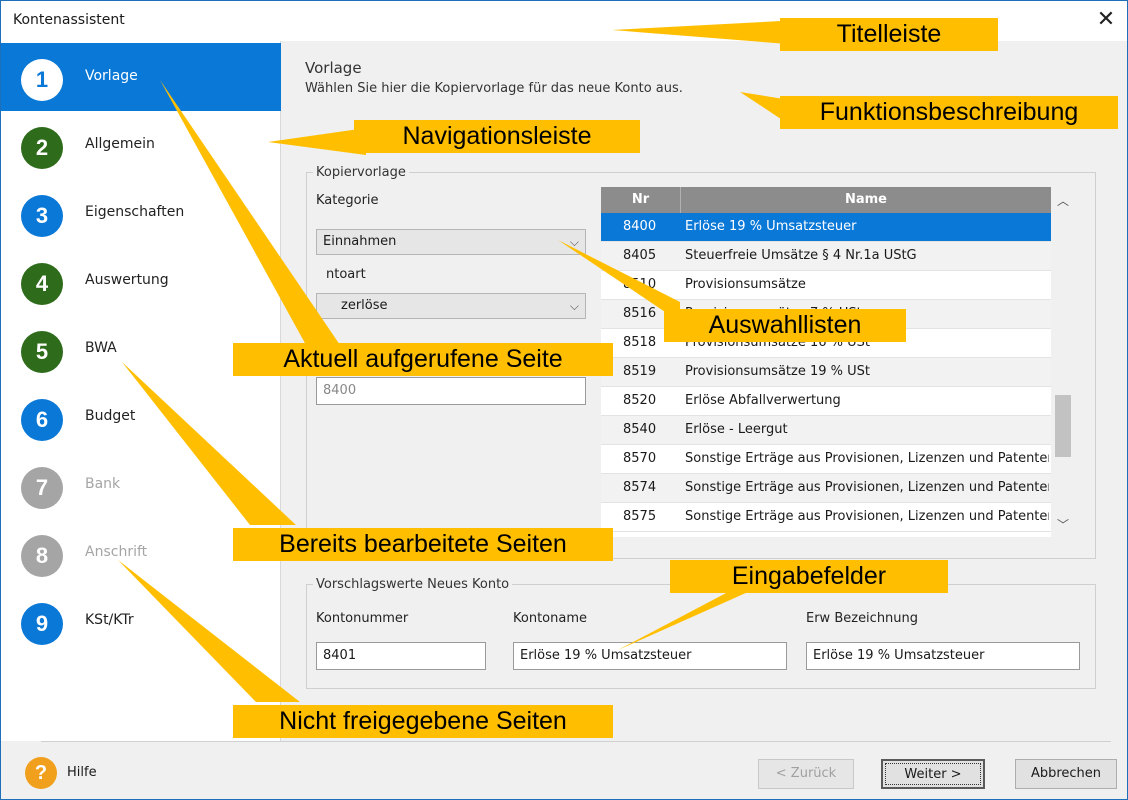 This screenshot has height=800, width=1128. What do you see at coordinates (347, 200) in the screenshot?
I see `kategorie-label: Kategorie` at bounding box center [347, 200].